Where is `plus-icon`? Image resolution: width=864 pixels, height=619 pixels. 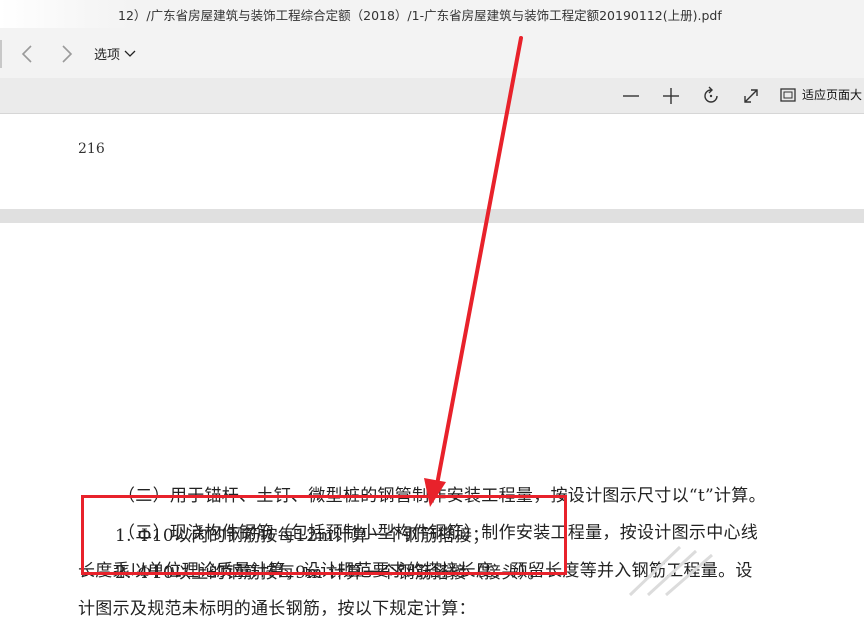 plus-icon is located at coordinates (671, 96).